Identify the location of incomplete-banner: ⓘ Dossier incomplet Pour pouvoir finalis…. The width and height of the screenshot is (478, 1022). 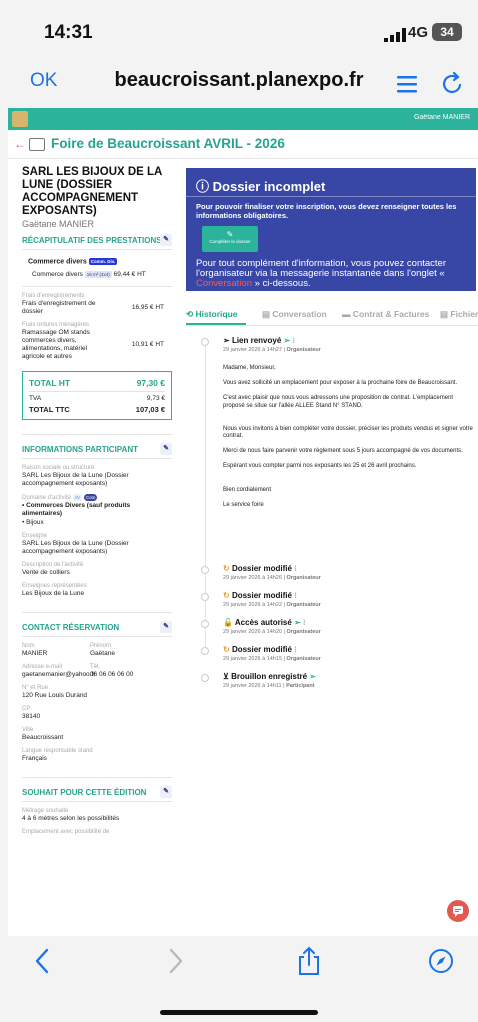
(331, 229).